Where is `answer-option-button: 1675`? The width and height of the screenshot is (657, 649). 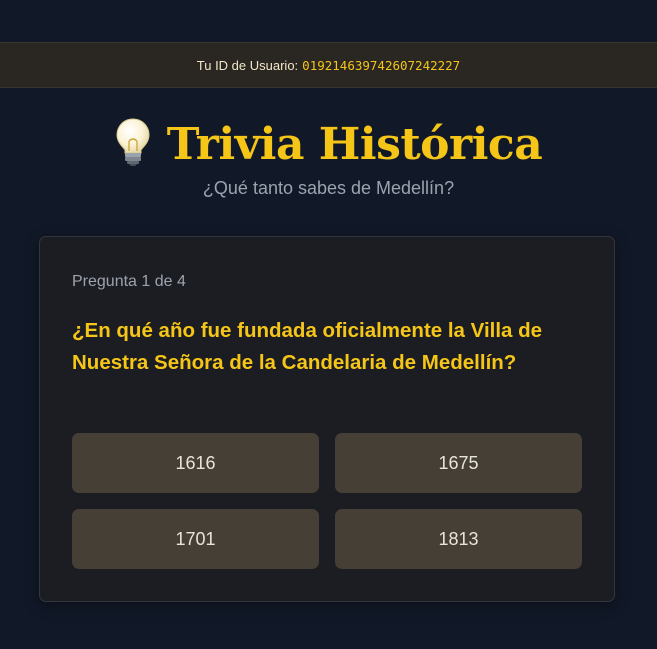 answer-option-button: 1675 is located at coordinates (458, 463).